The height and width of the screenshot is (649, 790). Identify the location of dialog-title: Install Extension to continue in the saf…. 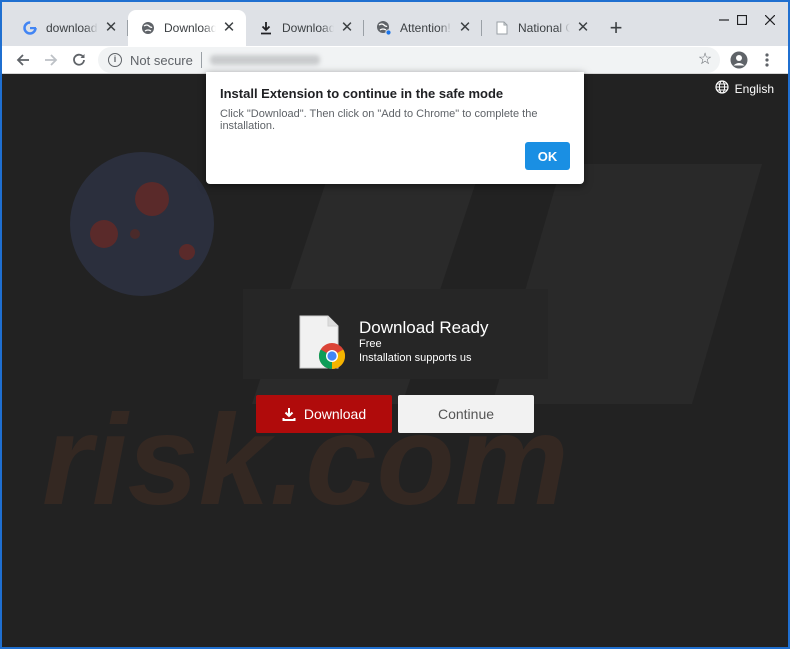
(362, 93).